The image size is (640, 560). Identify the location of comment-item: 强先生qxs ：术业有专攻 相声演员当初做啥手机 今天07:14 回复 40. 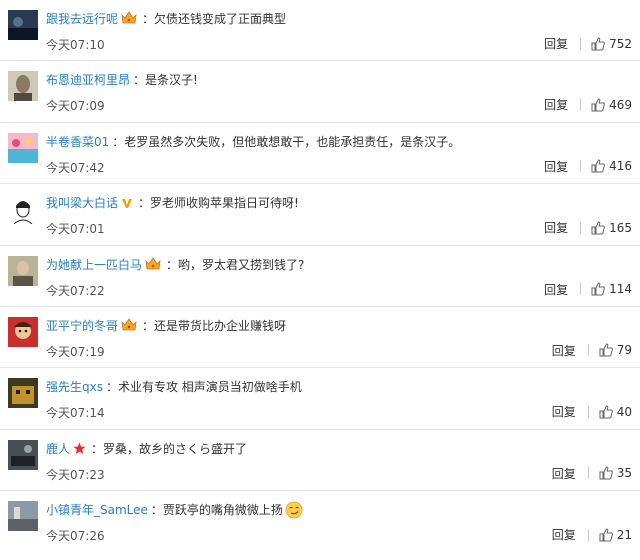
(320, 399).